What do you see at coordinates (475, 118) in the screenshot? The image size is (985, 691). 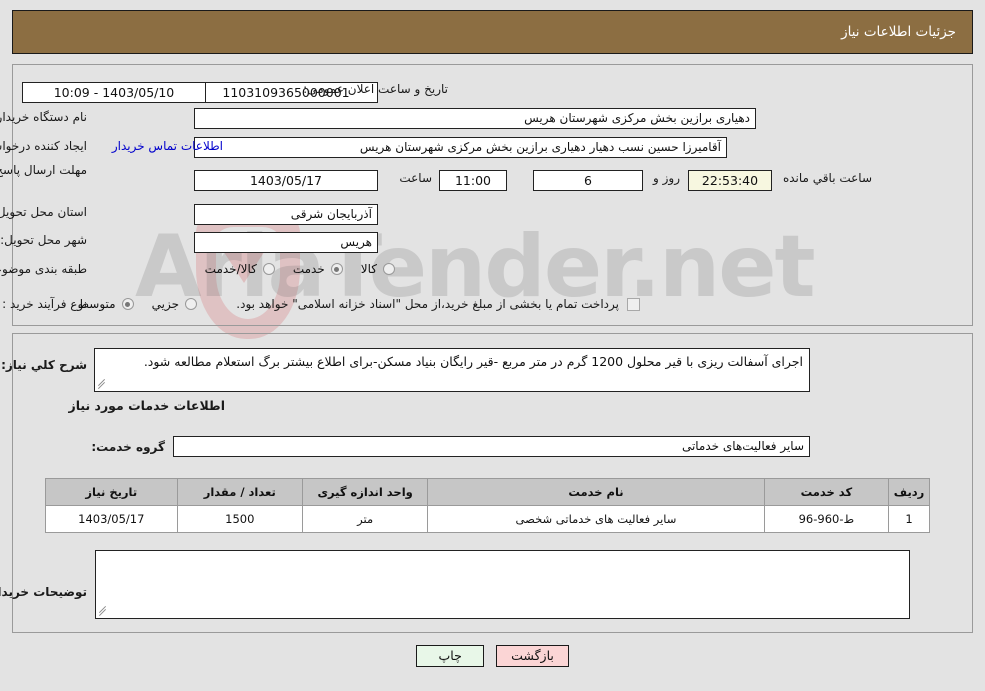 I see `buyer-org-value: دهیاری برازین بخش مرکزی شهرستان هریس` at bounding box center [475, 118].